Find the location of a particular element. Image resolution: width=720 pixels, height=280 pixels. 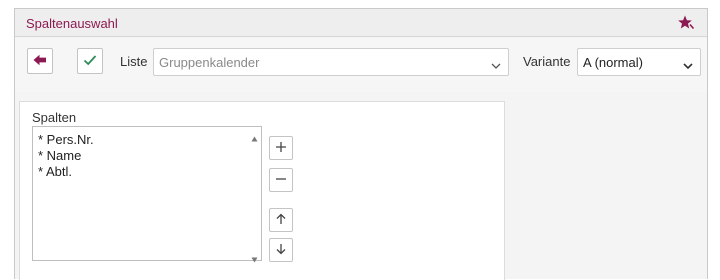

arrow-up-icon is located at coordinates (281, 220).